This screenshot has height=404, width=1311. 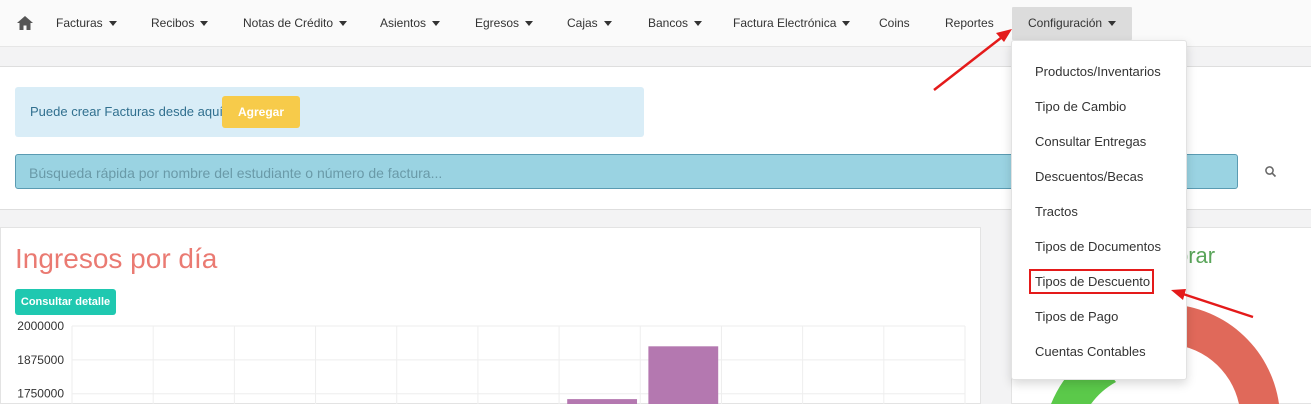 What do you see at coordinates (40, 326) in the screenshot?
I see `y-tick-label: 2000000` at bounding box center [40, 326].